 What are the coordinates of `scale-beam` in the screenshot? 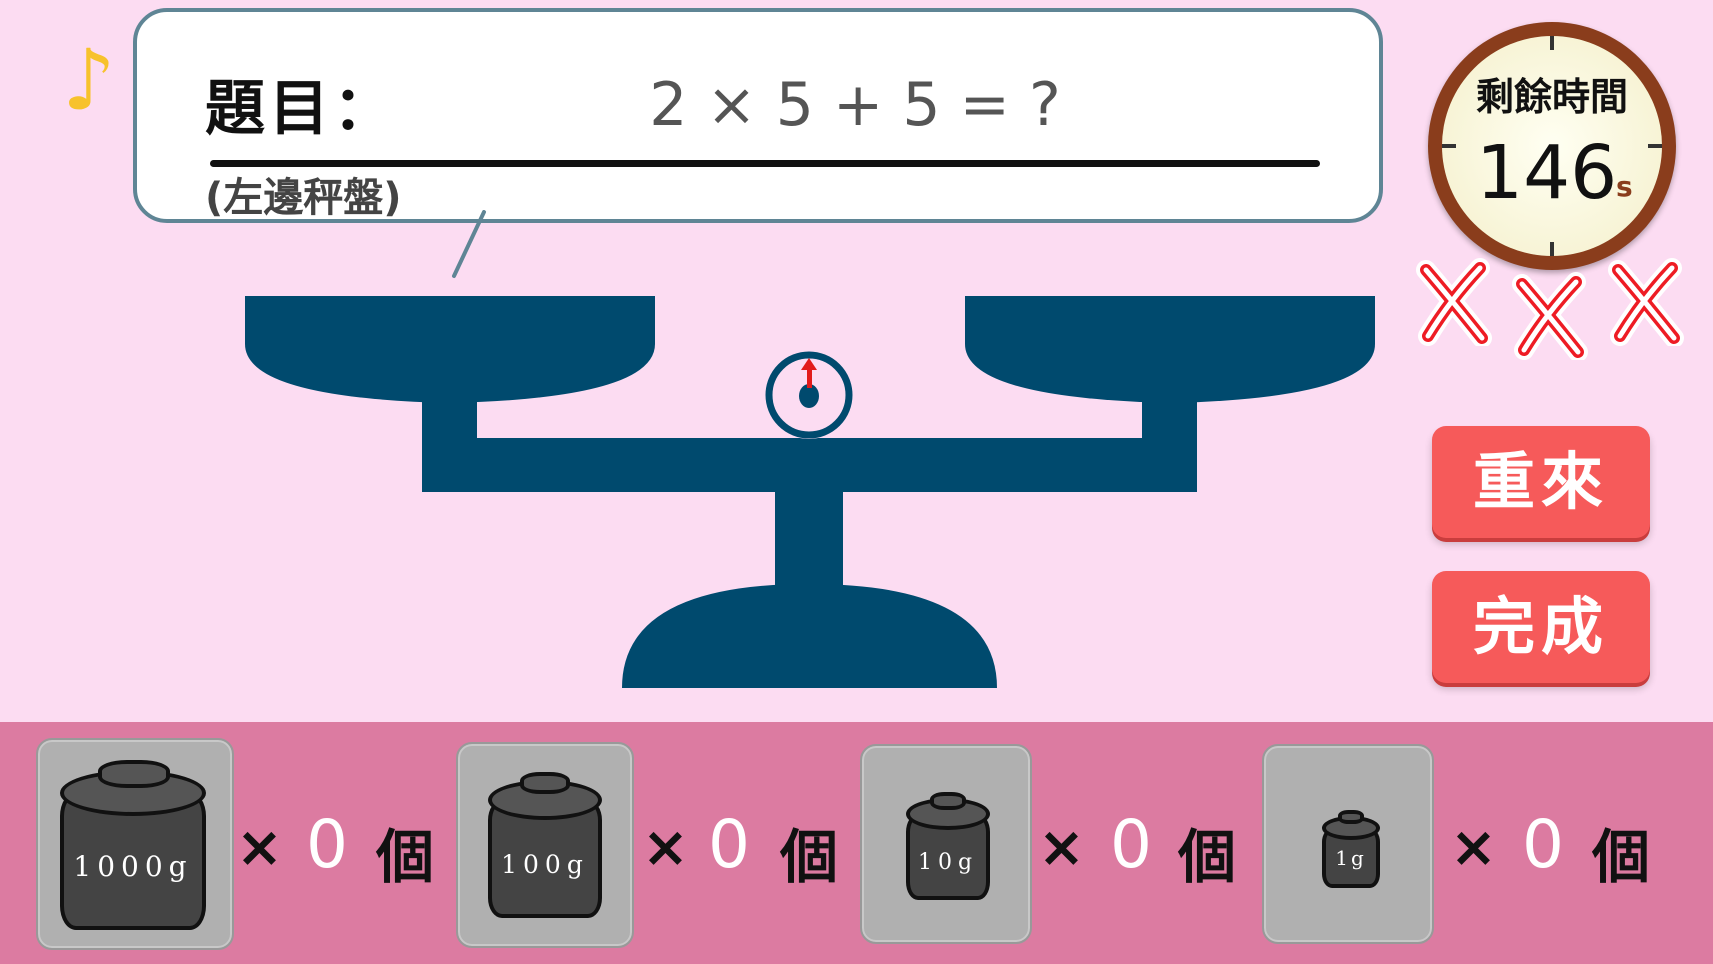 It's located at (809, 465).